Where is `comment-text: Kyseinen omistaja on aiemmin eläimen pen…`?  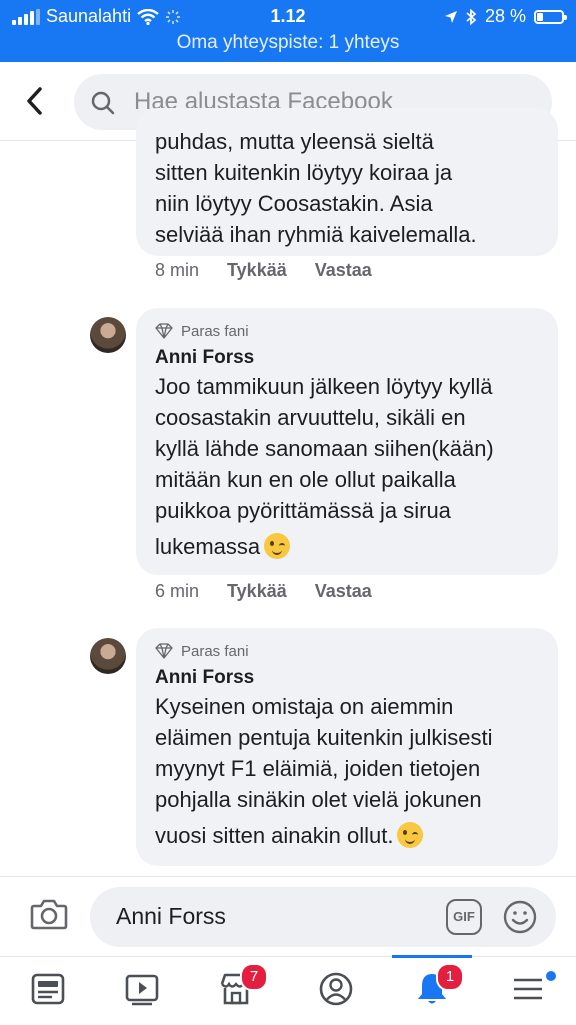 comment-text: Kyseinen omistaja on aiemmin eläimen pen… is located at coordinates (347, 771).